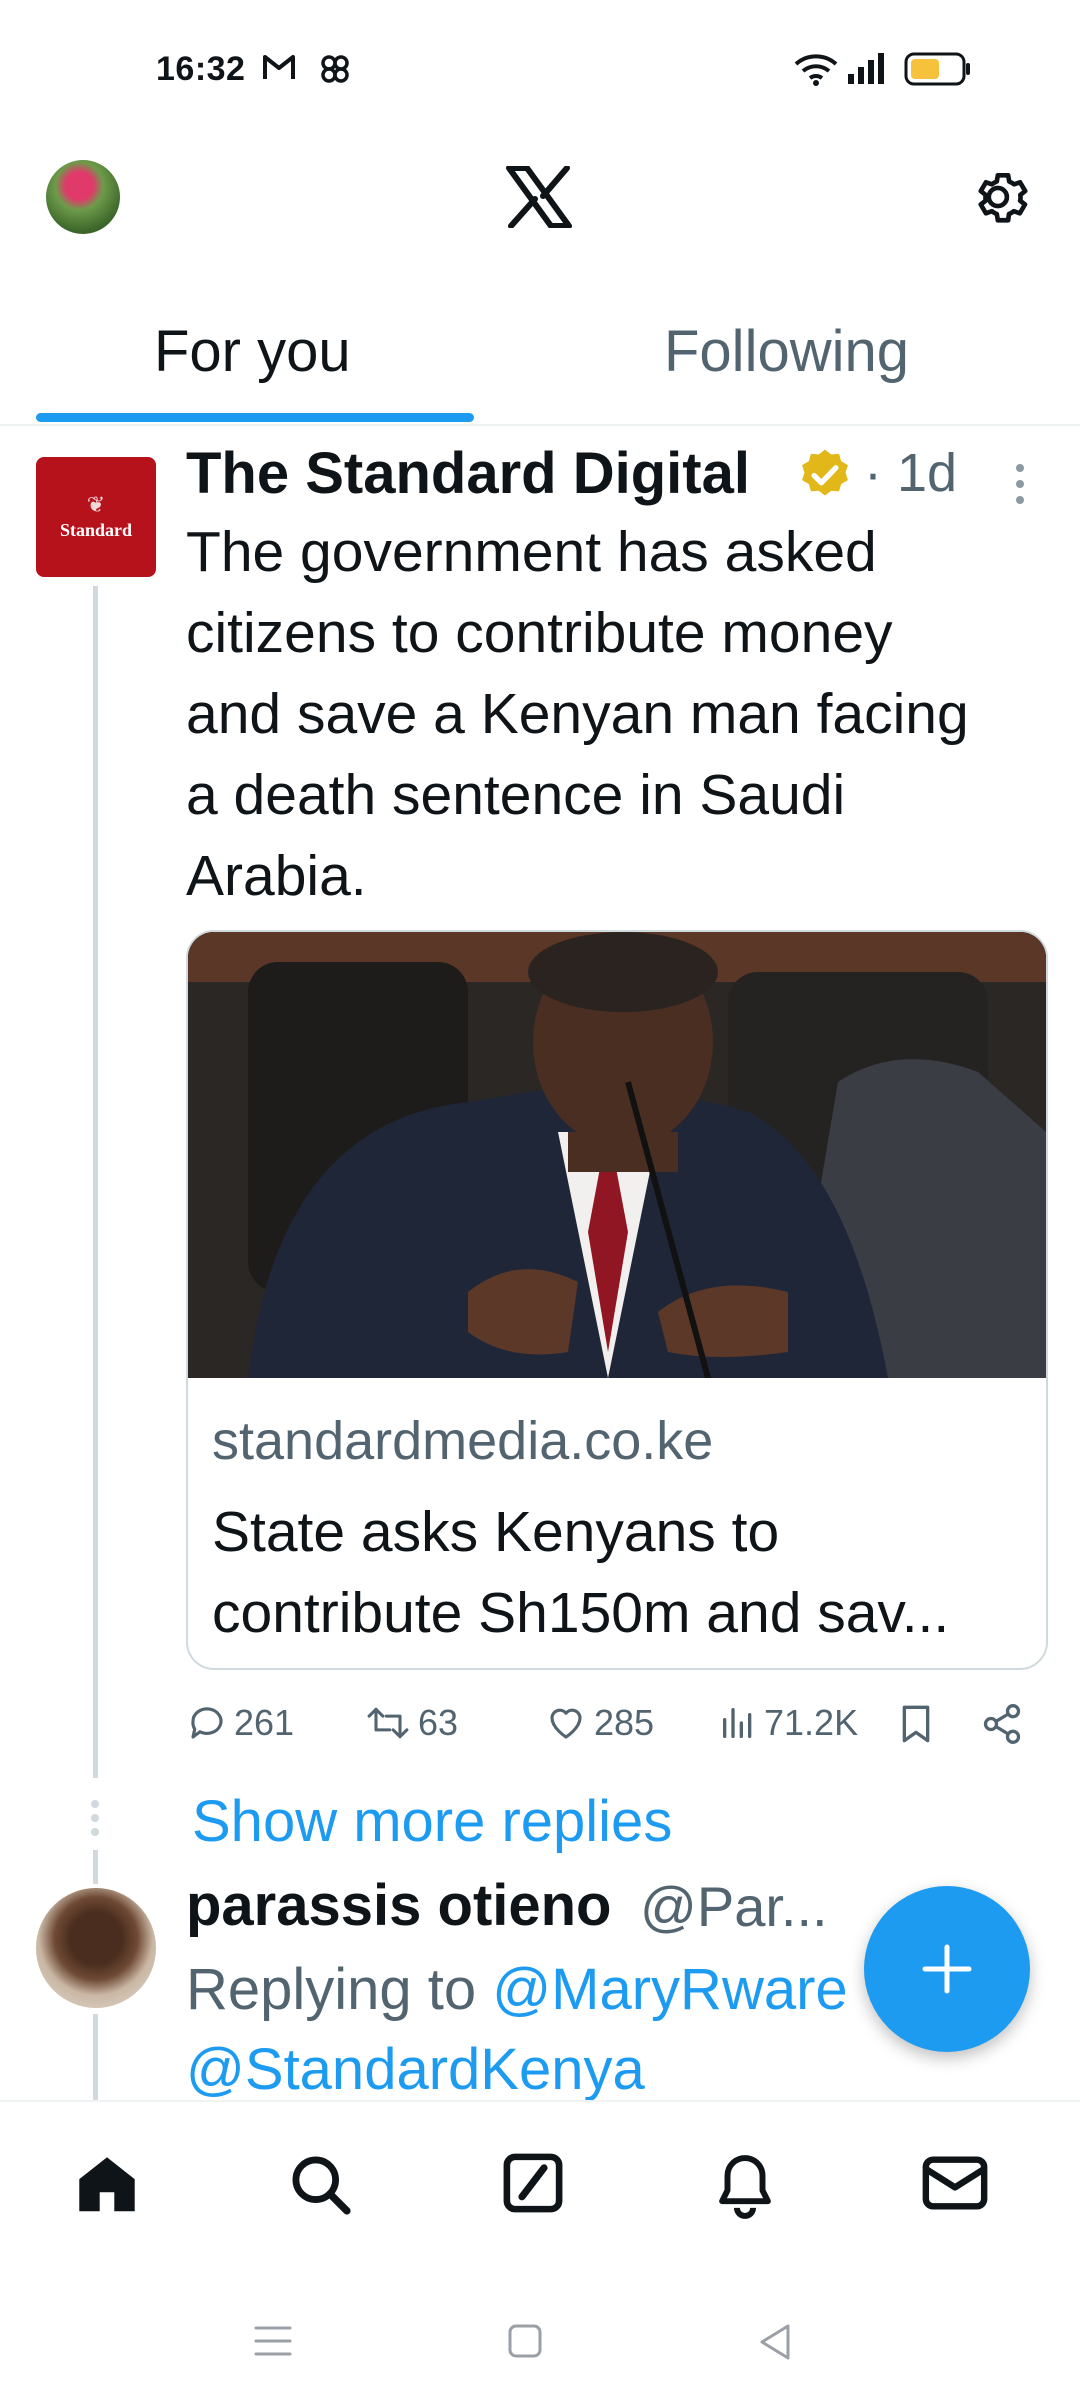 This screenshot has height=2402, width=1080. Describe the element at coordinates (438, 1722) in the screenshot. I see `retweet-count: 63` at that location.